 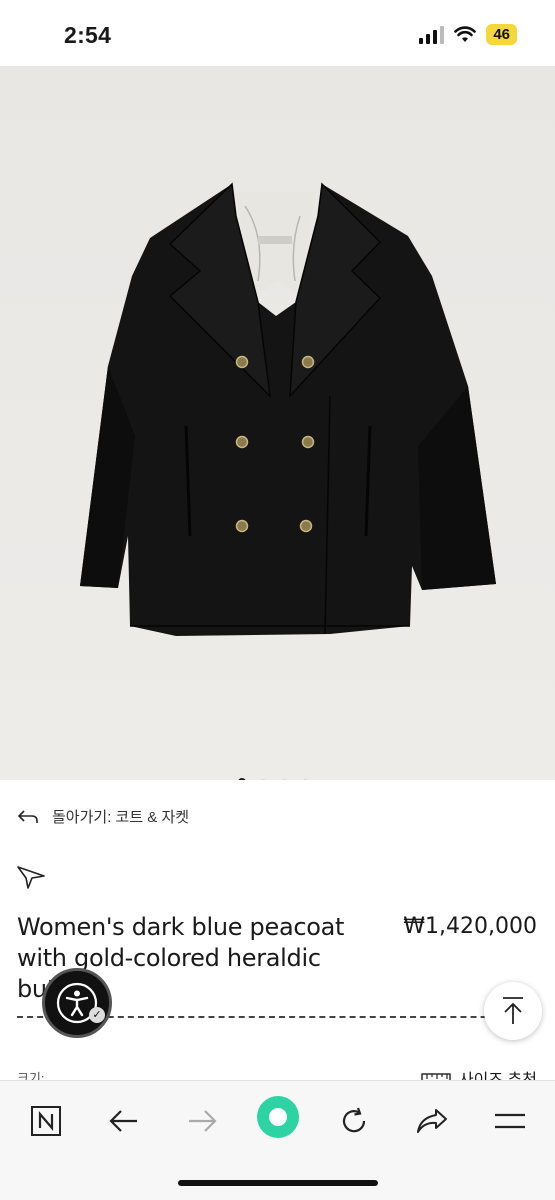 I want to click on forward-icon, so click(x=203, y=1121).